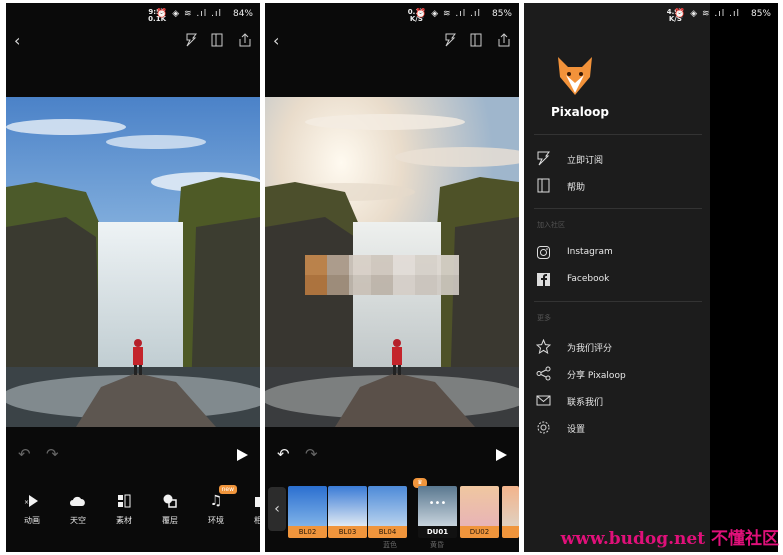 The width and height of the screenshot is (783, 555). What do you see at coordinates (437, 545) in the screenshot?
I see `filter-group-dusk: 黄昏` at bounding box center [437, 545].